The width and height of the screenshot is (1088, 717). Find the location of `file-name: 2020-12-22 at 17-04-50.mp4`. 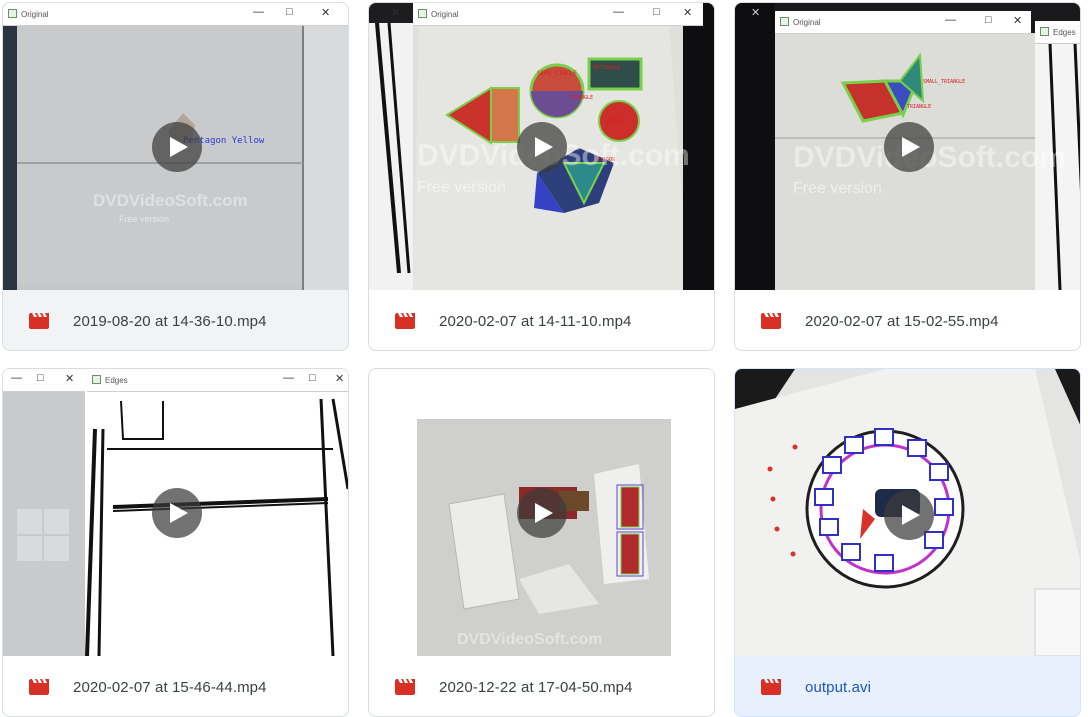

file-name: 2020-12-22 at 17-04-50.mp4 is located at coordinates (536, 687).